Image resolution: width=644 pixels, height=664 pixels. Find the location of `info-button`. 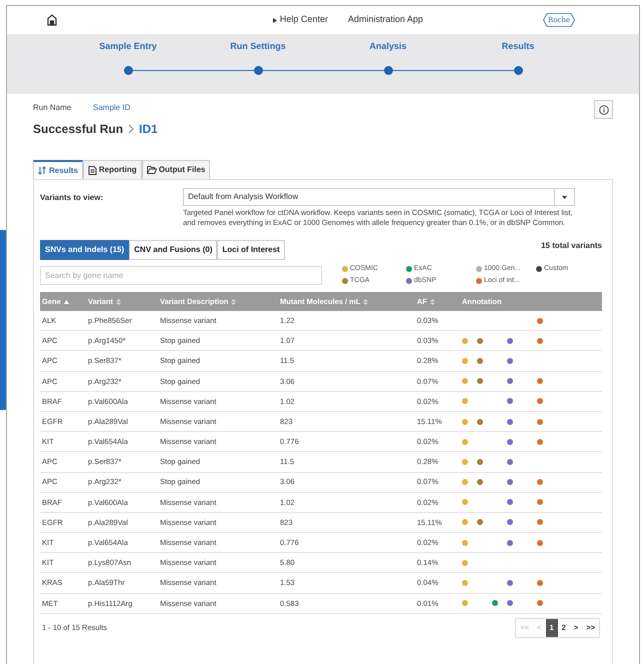

info-button is located at coordinates (603, 109).